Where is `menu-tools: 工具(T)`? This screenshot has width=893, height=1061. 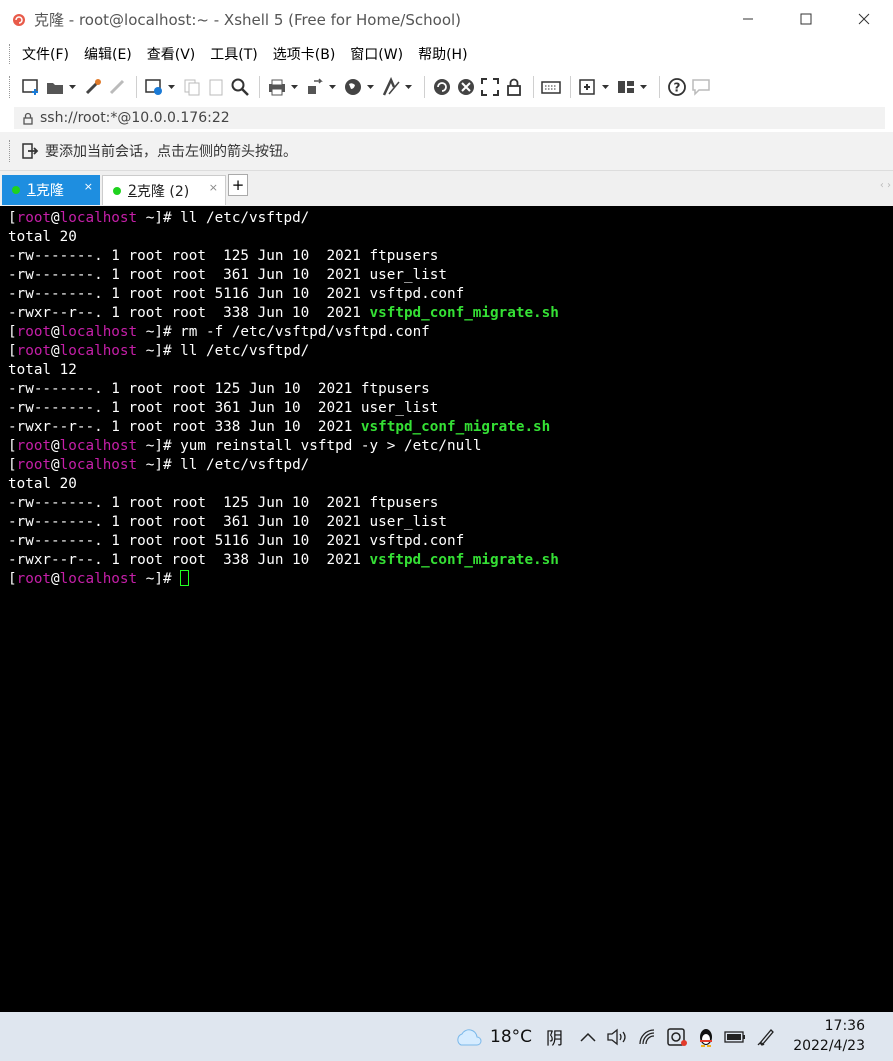 menu-tools: 工具(T) is located at coordinates (233, 54).